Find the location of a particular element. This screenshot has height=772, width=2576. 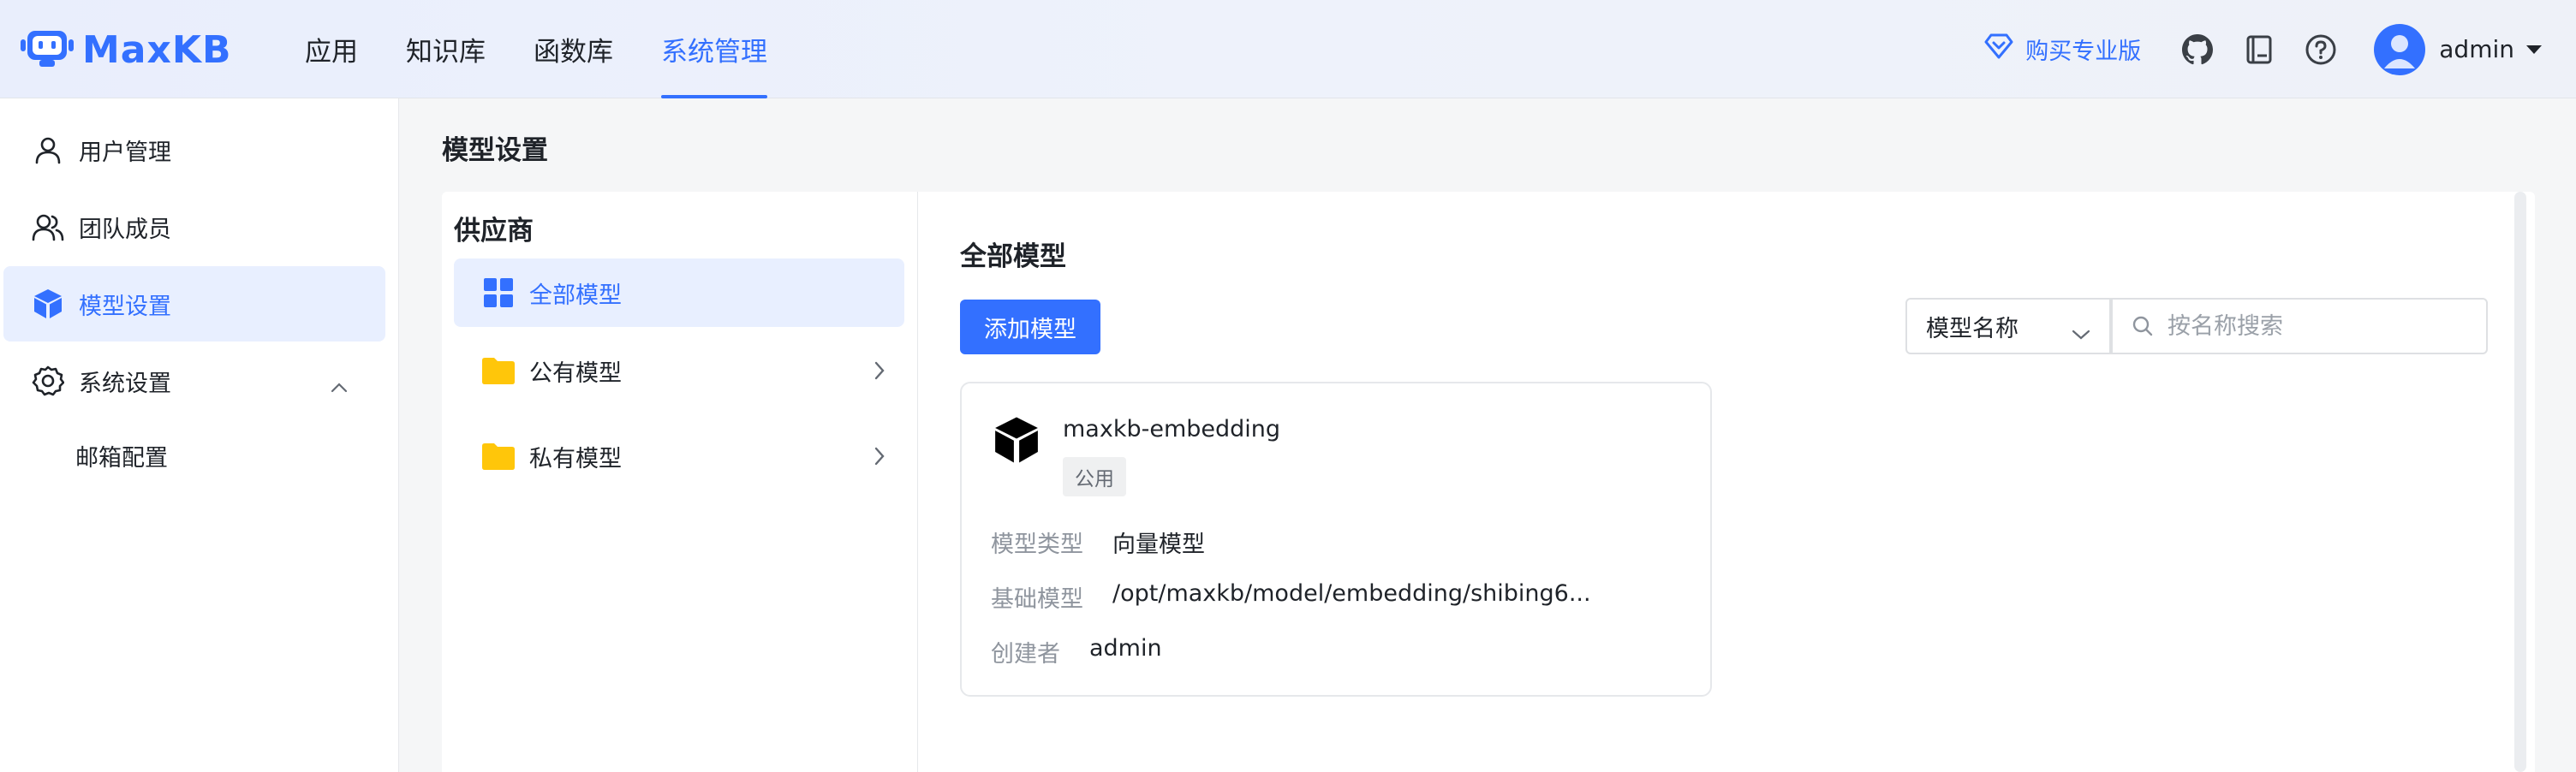

sidebar-item-system-settings: 系统设置 is located at coordinates (194, 381).